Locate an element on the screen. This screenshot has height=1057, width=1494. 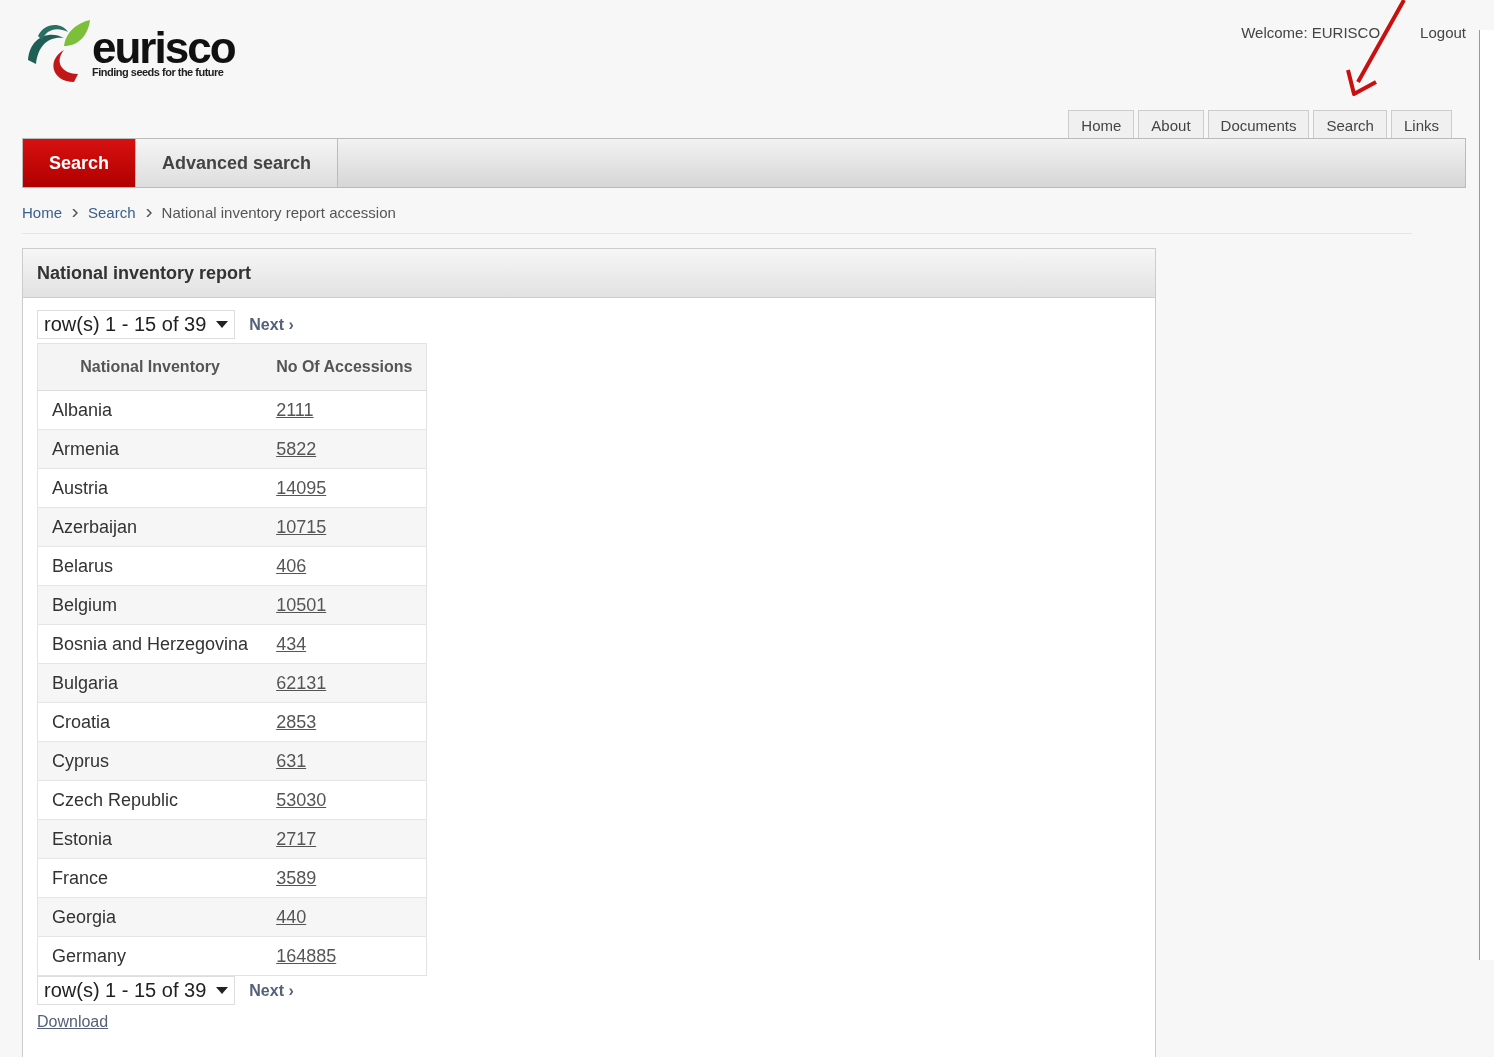
table-cell: Belgium is located at coordinates (150, 605).